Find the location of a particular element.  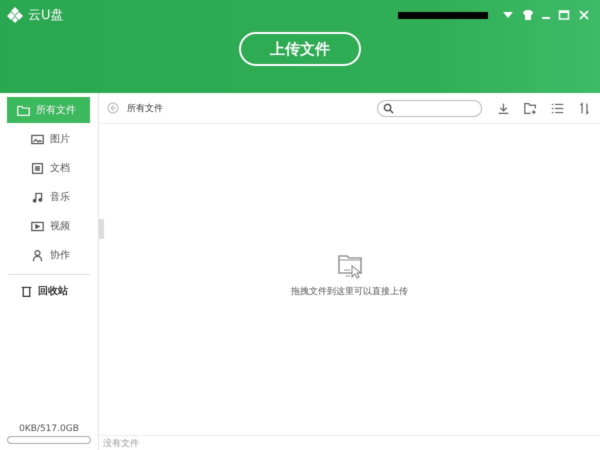

sidebar-label: 图片 is located at coordinates (60, 139).